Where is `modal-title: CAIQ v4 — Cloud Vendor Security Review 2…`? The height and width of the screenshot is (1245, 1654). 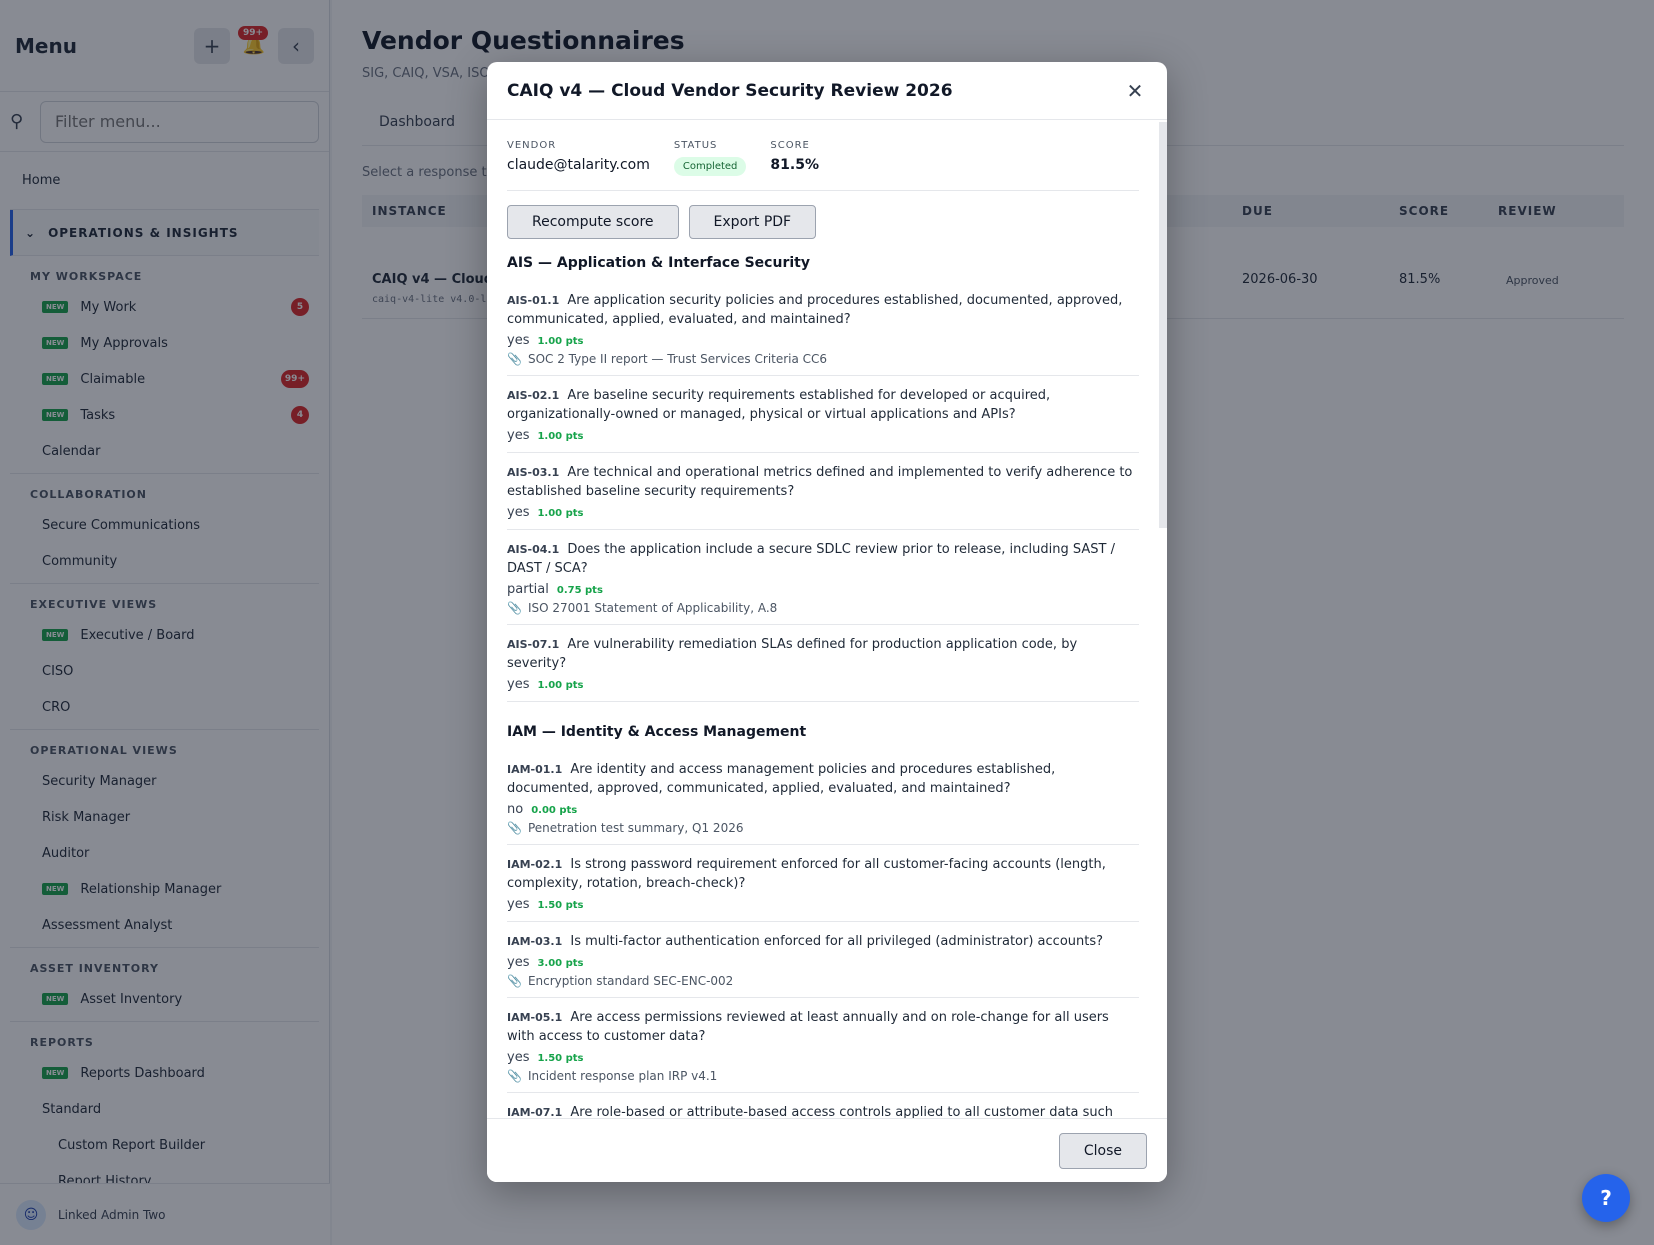 modal-title: CAIQ v4 — Cloud Vendor Security Review 2… is located at coordinates (730, 90).